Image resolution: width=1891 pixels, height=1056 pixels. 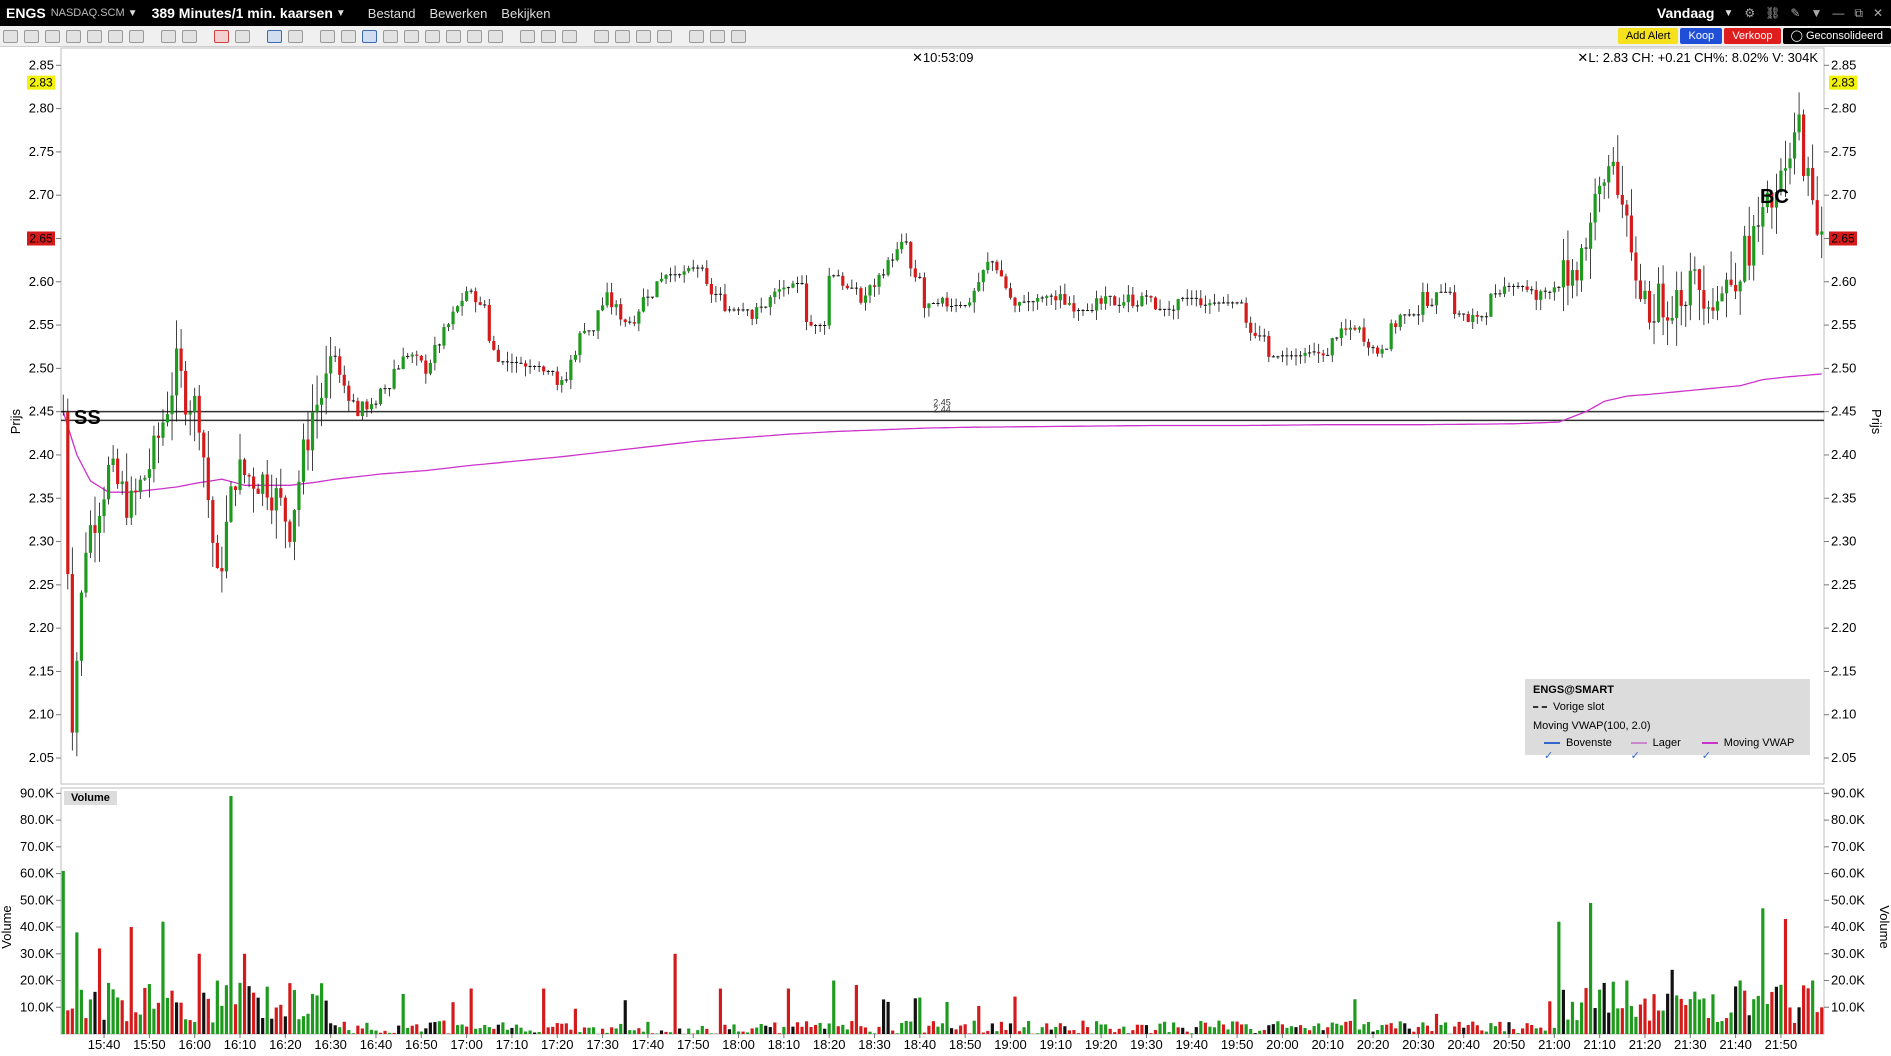 What do you see at coordinates (1701, 36) in the screenshot?
I see `buy-button: Koop` at bounding box center [1701, 36].